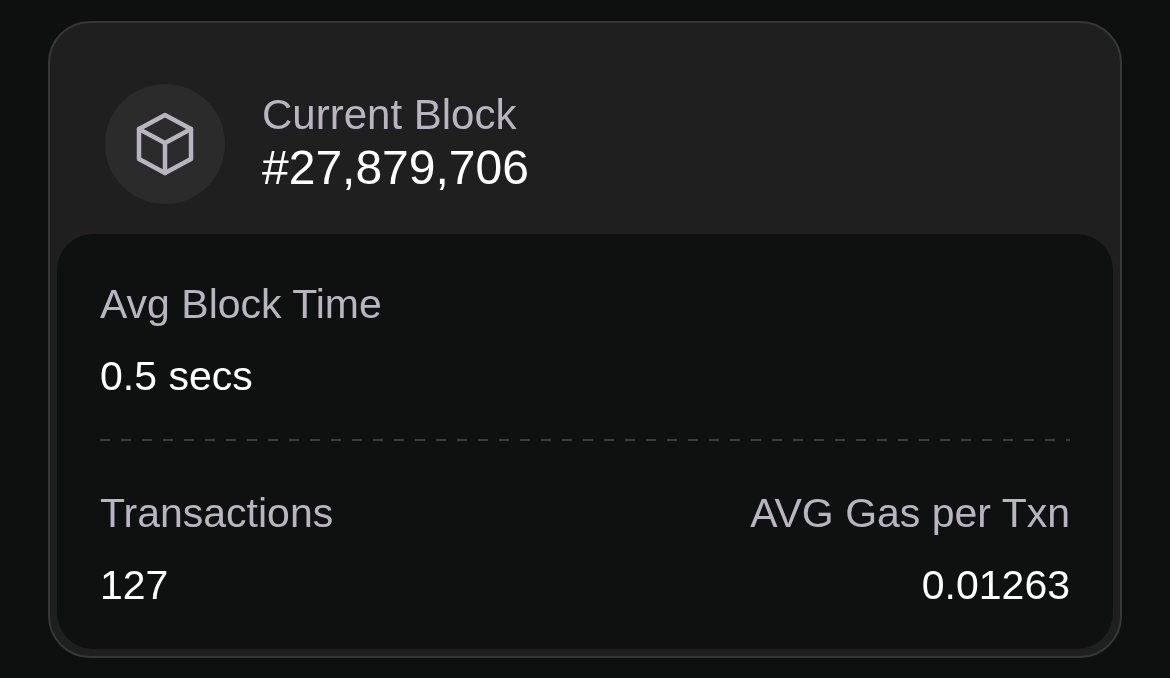 The height and width of the screenshot is (678, 1170). I want to click on block-number: #27,879,706, so click(395, 168).